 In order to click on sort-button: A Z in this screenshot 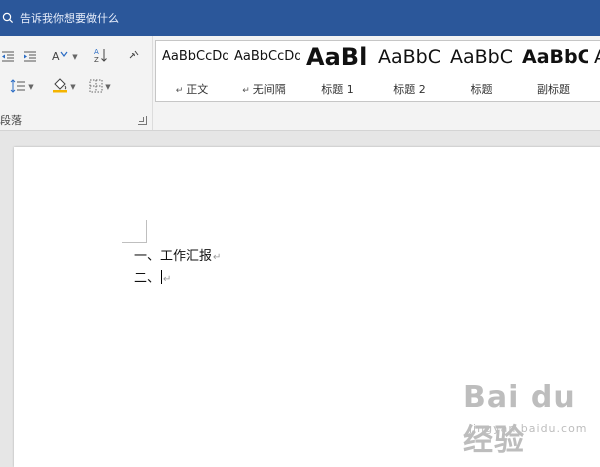, I will do `click(101, 57)`.